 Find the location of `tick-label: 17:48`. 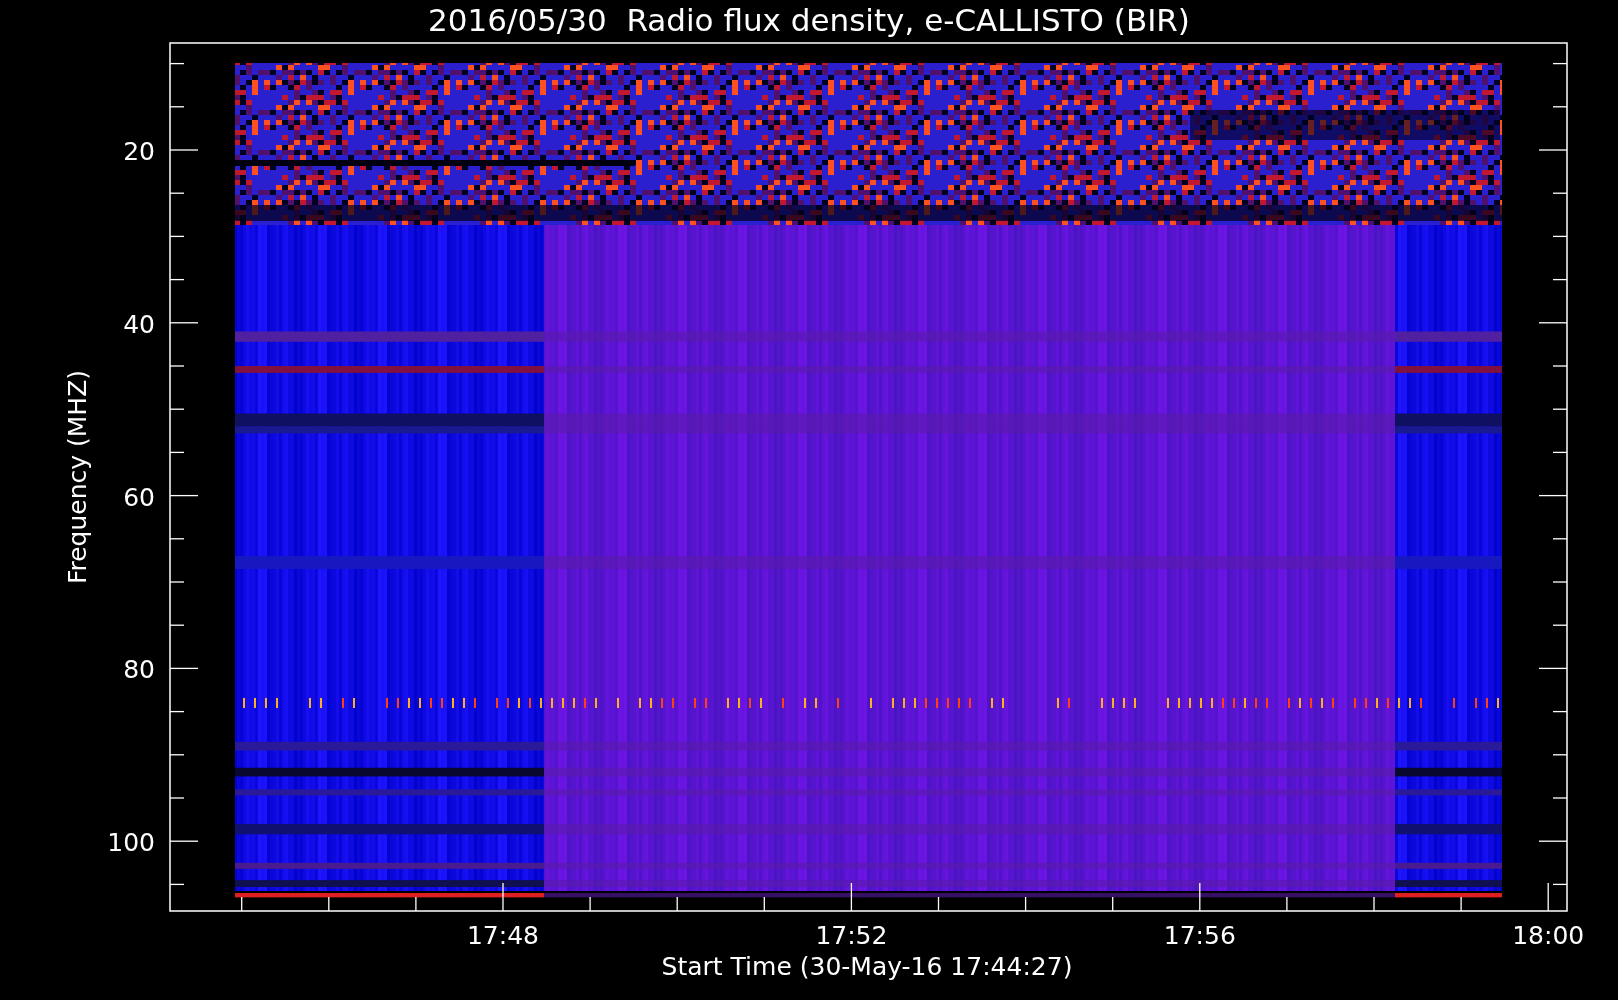

tick-label: 17:48 is located at coordinates (503, 935).